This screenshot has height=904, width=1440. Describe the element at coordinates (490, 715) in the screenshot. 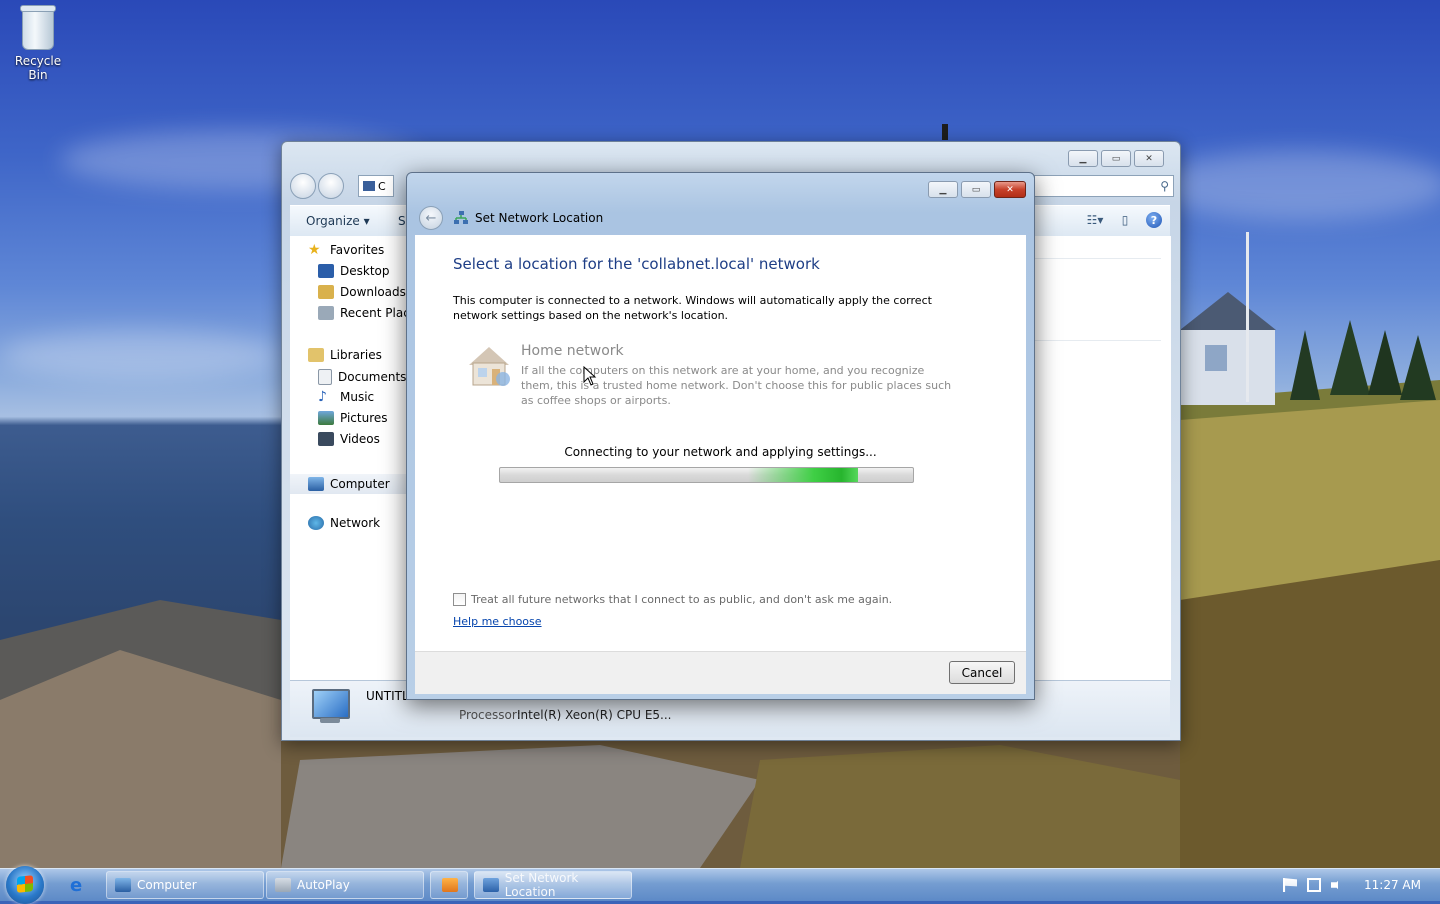

I see `processor-label: Processor:` at that location.